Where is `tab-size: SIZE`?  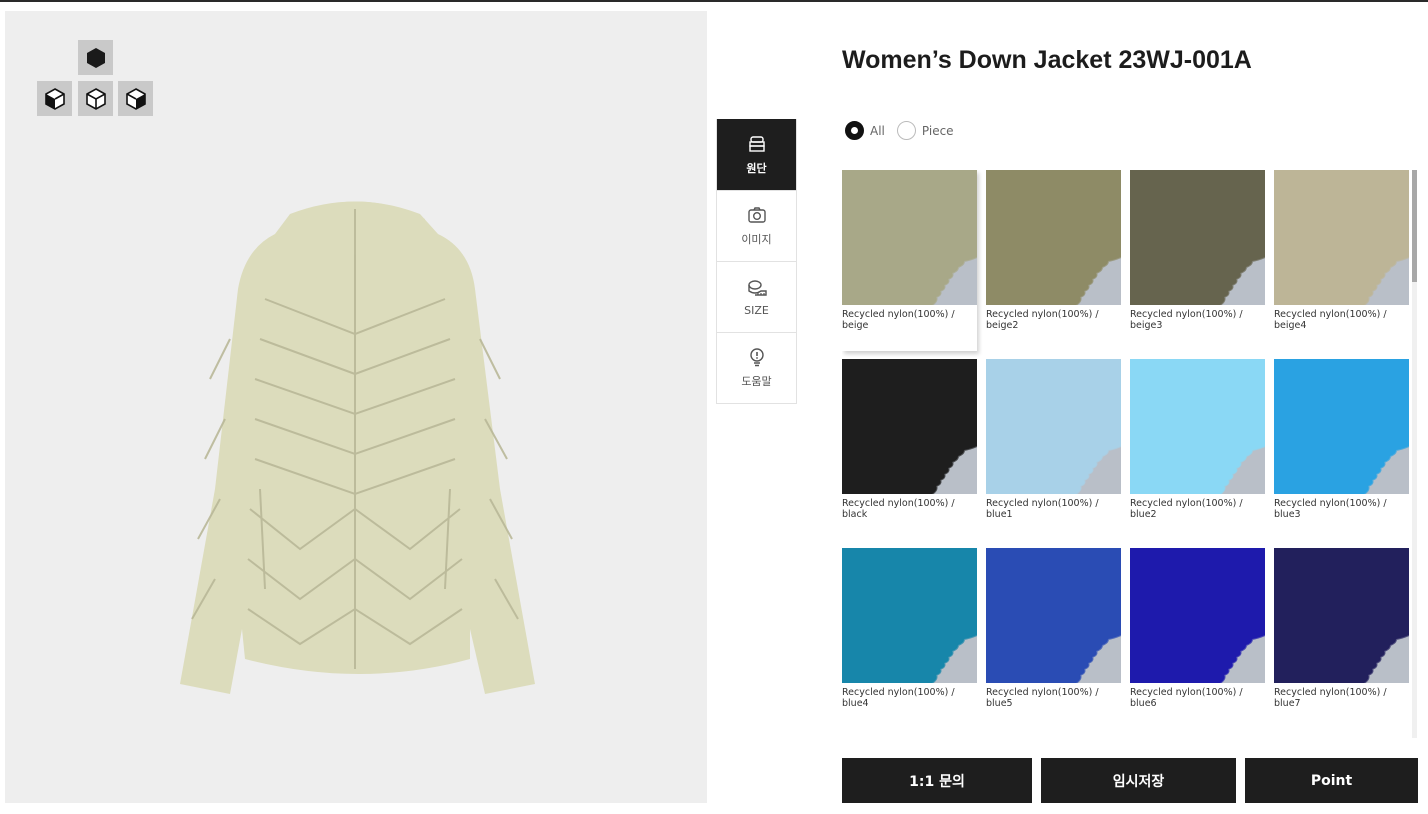
tab-size: SIZE is located at coordinates (756, 296).